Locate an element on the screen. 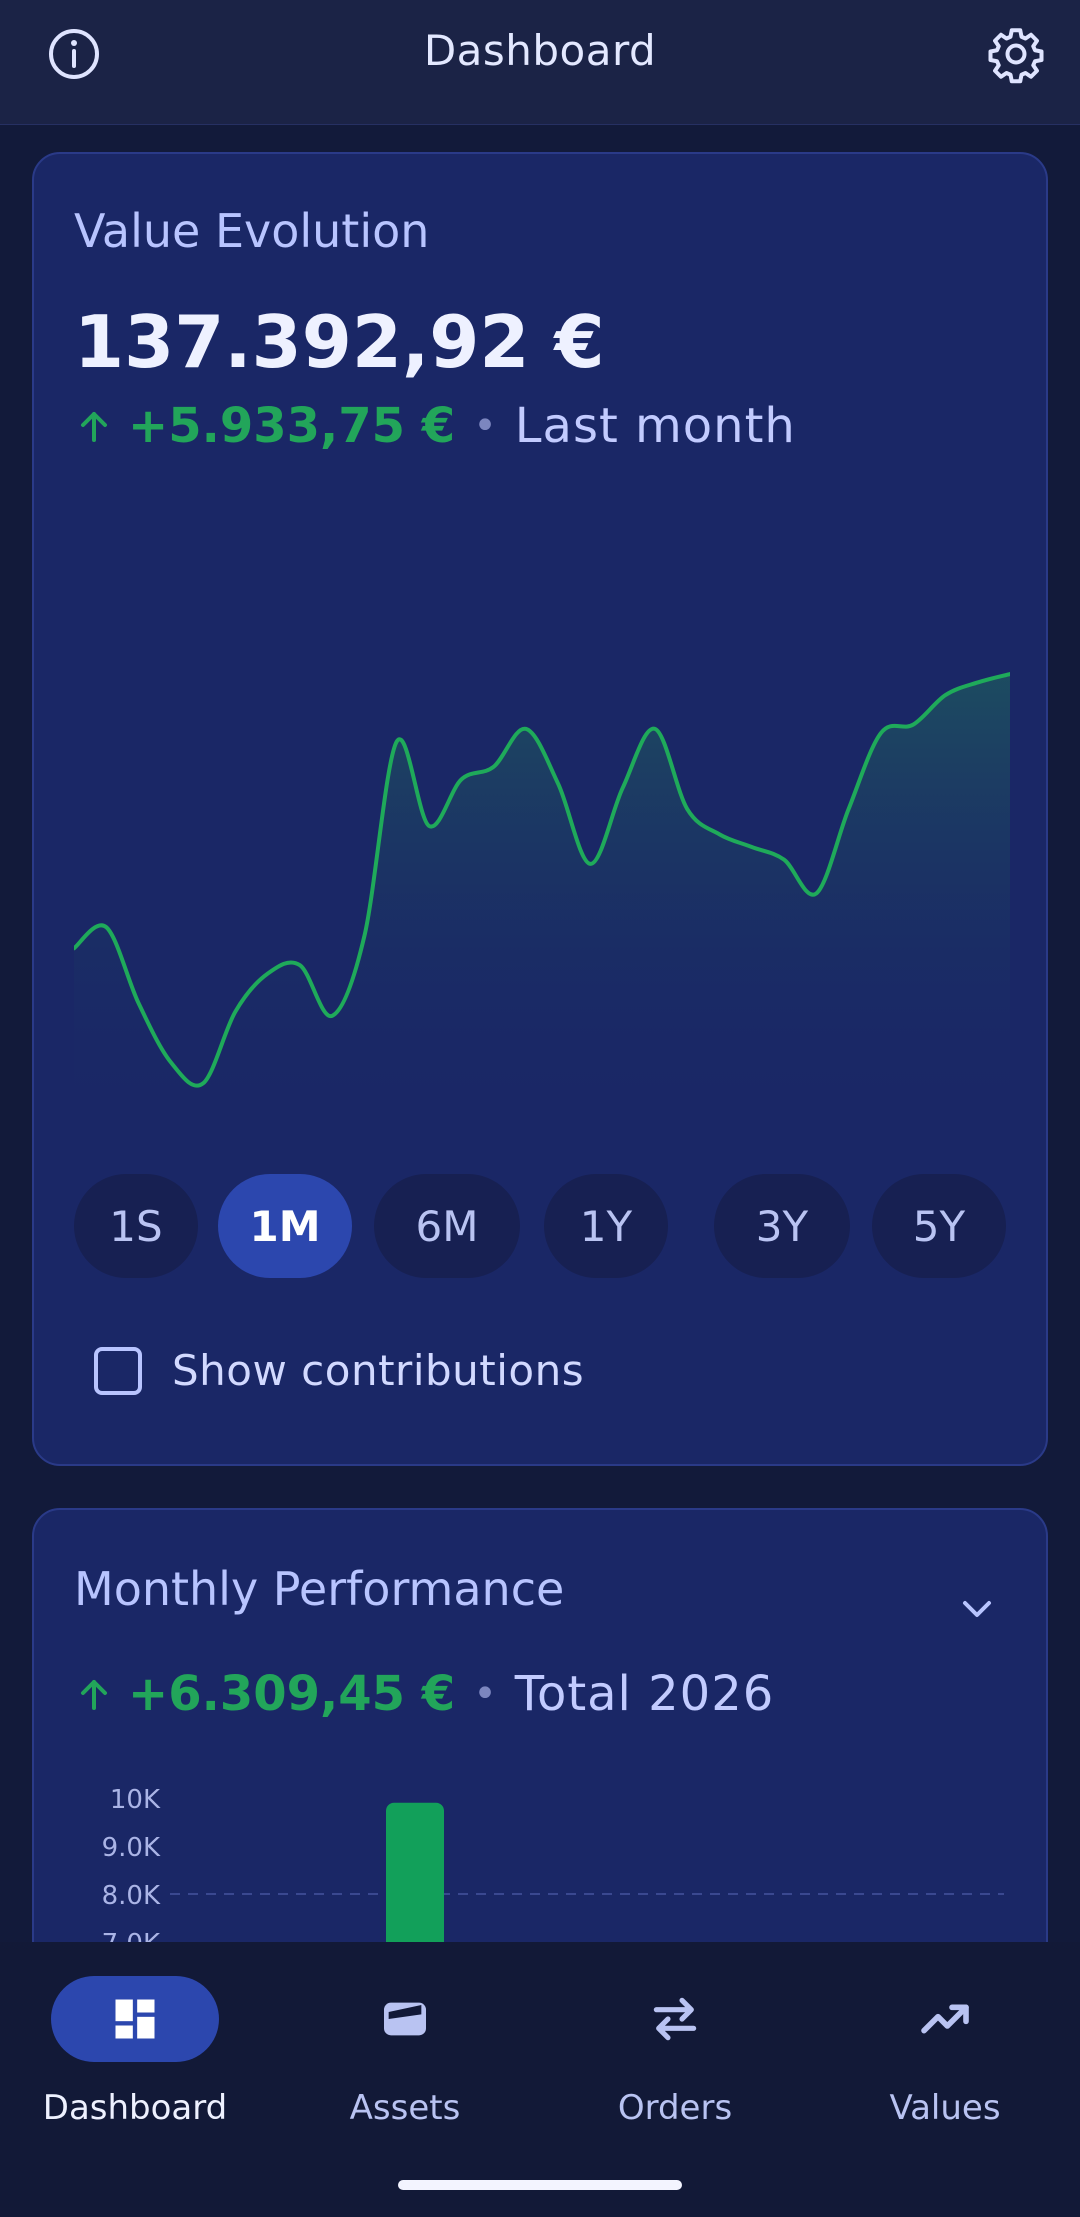  nav-item-orders: Orders is located at coordinates (675, 2061).